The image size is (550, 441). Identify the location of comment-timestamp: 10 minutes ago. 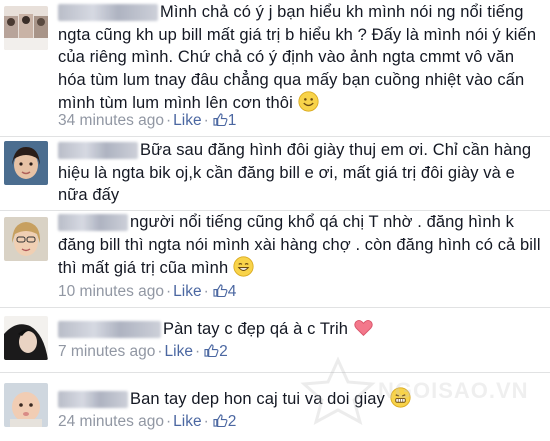
(111, 291).